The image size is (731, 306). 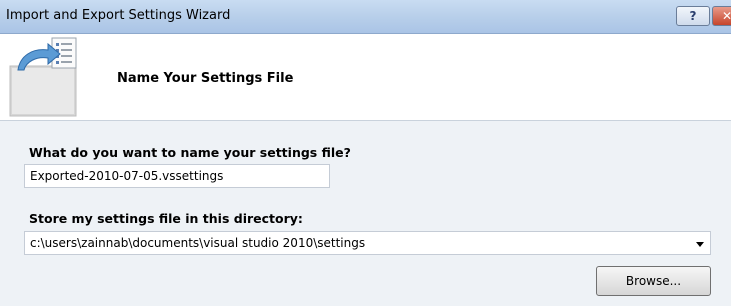 I want to click on window-title: Import and Export Settings Wizard, so click(x=118, y=15).